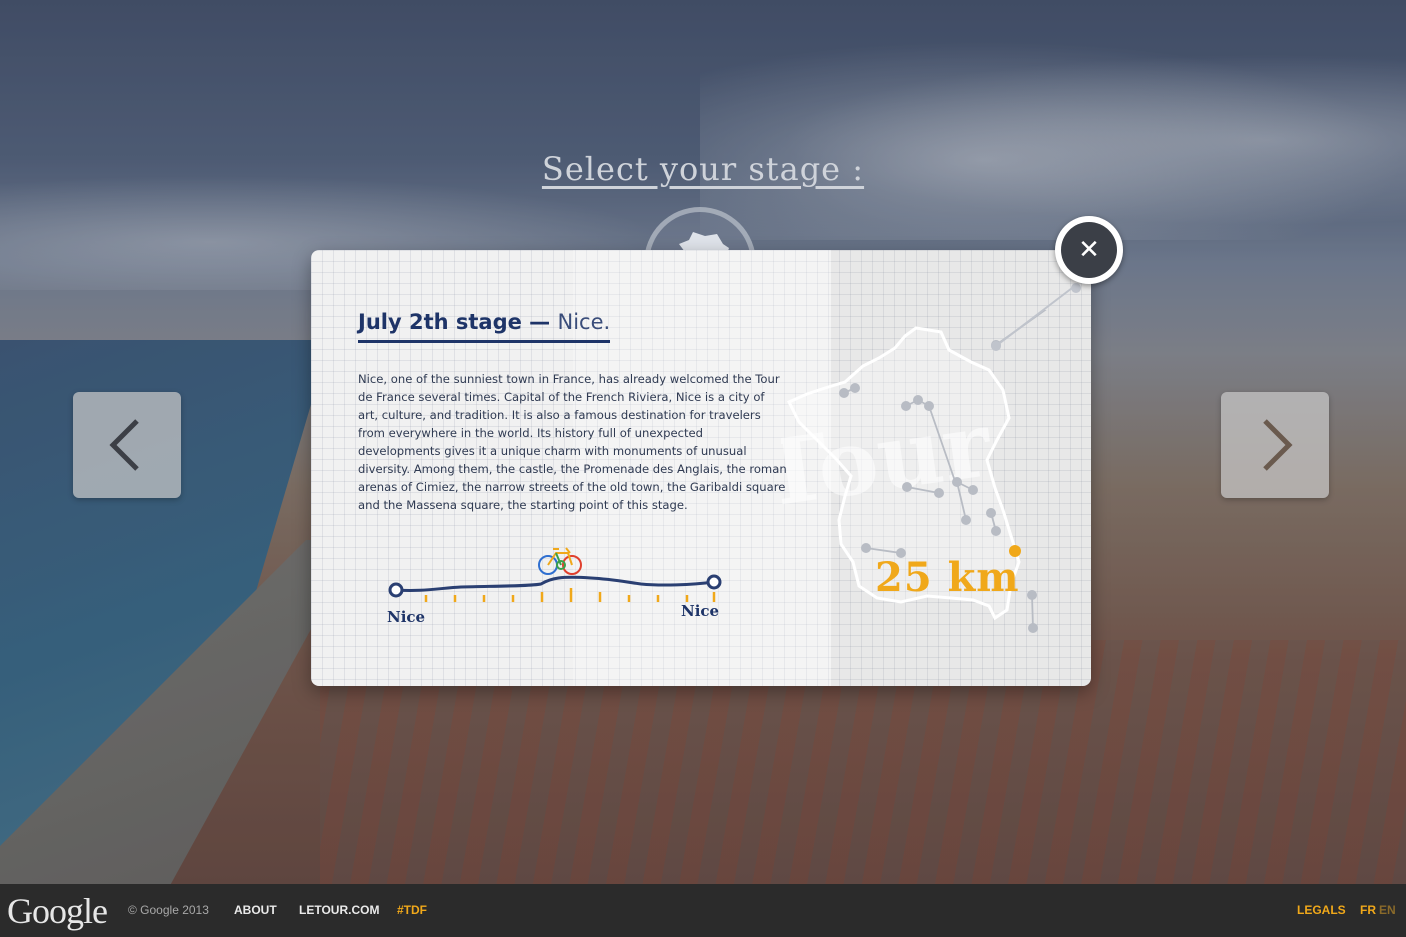  Describe the element at coordinates (703, 169) in the screenshot. I see `page-heading: Select your stage :` at that location.